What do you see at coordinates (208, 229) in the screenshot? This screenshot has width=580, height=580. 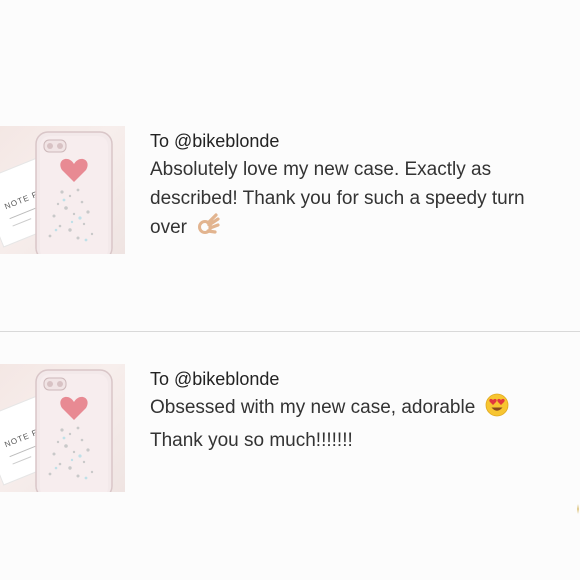 I see `ok-hand-emoji-icon` at bounding box center [208, 229].